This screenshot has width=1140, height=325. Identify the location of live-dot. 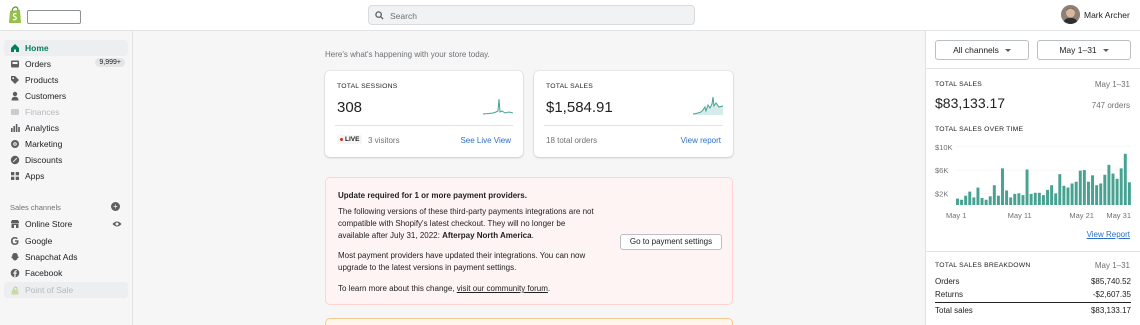
(341, 139).